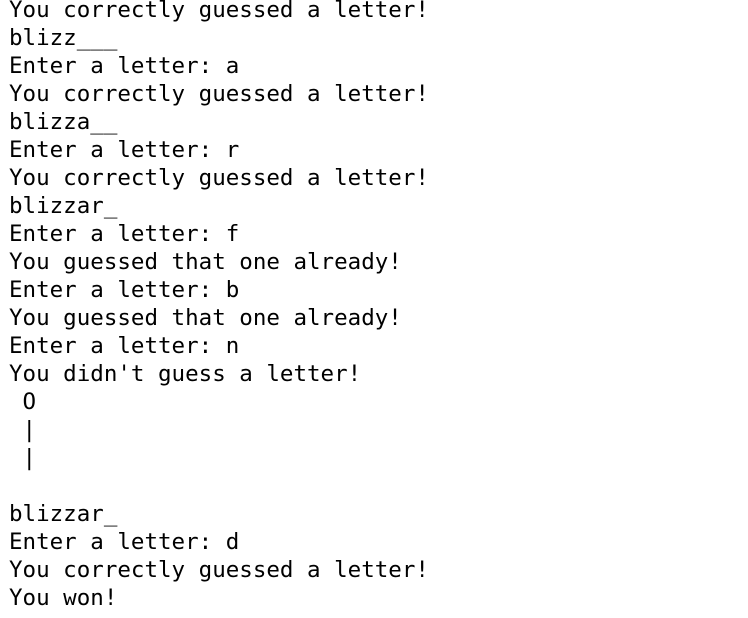 This screenshot has height=618, width=748. What do you see at coordinates (124, 542) in the screenshot?
I see `output-line-prompt: Enter a letter: d` at bounding box center [124, 542].